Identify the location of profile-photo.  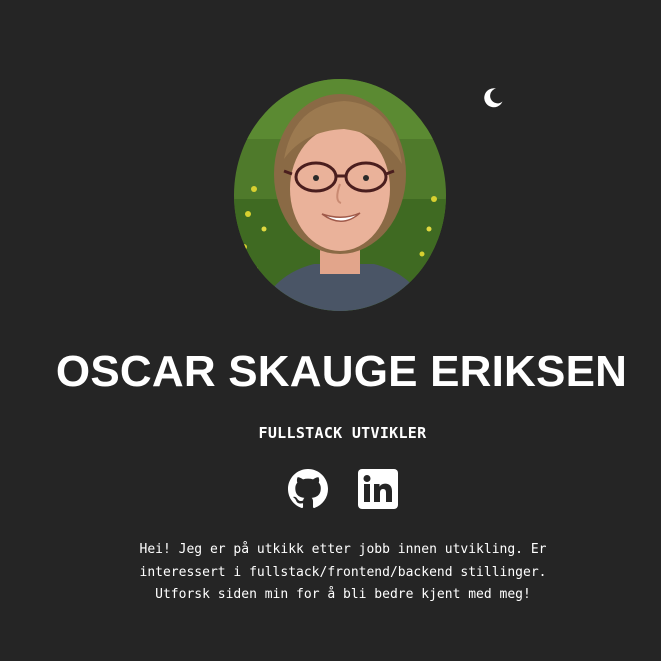
(340, 195).